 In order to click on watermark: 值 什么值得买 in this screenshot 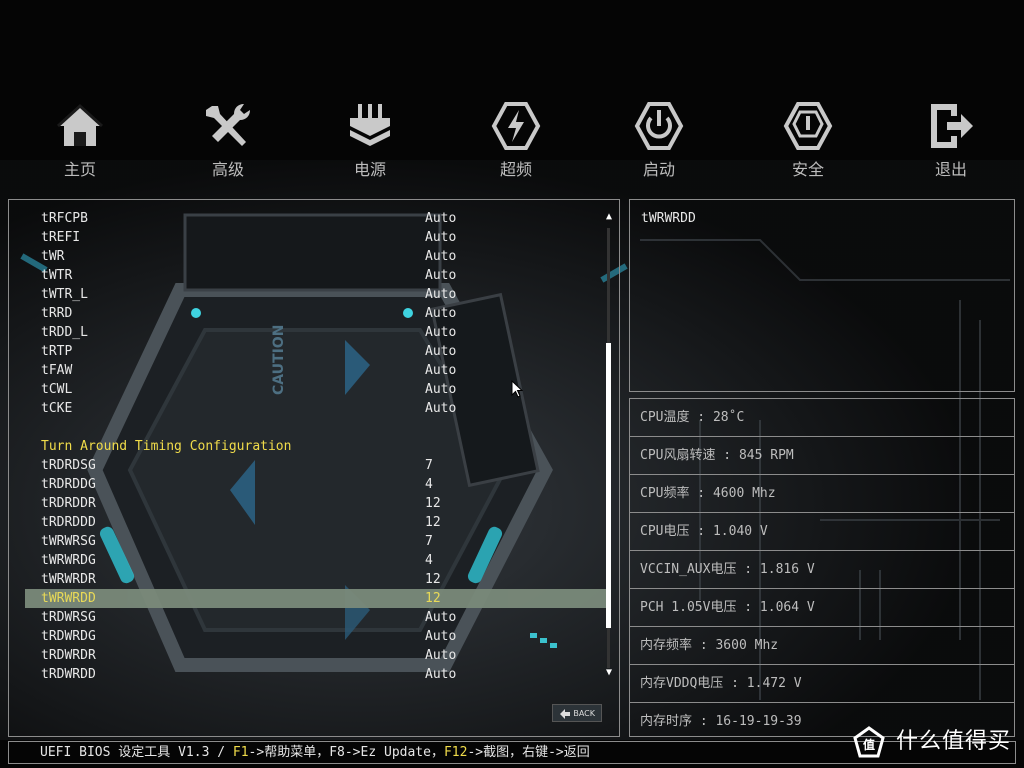, I will do `click(937, 742)`.